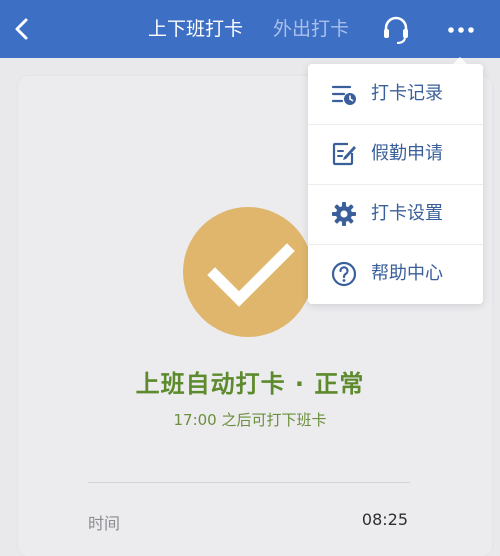  What do you see at coordinates (407, 93) in the screenshot?
I see `menu-item-label: 打卡记录` at bounding box center [407, 93].